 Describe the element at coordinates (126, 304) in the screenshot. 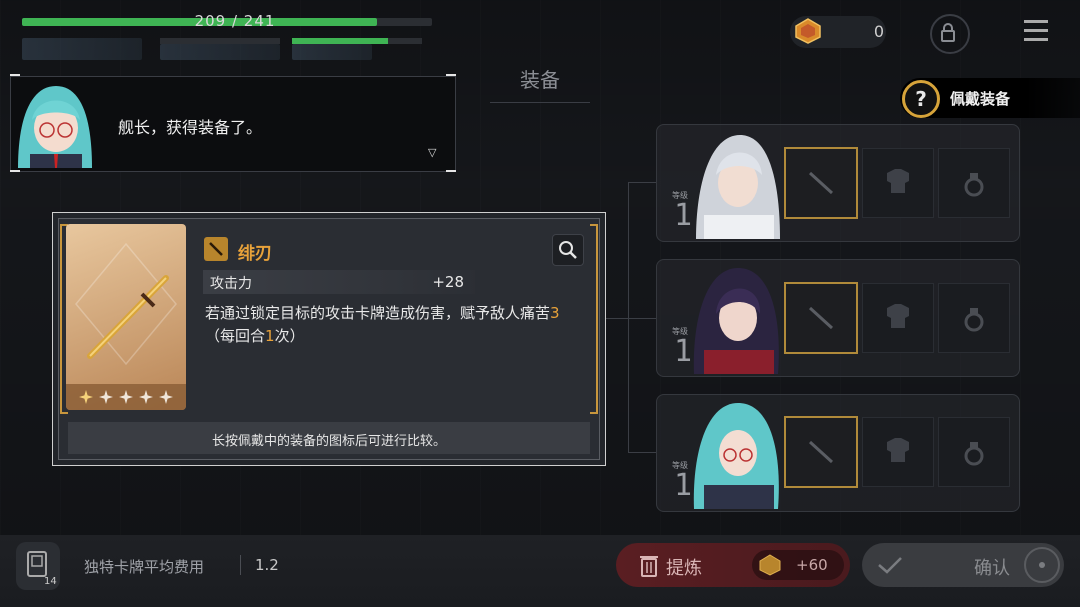

I see `blade-icon` at that location.